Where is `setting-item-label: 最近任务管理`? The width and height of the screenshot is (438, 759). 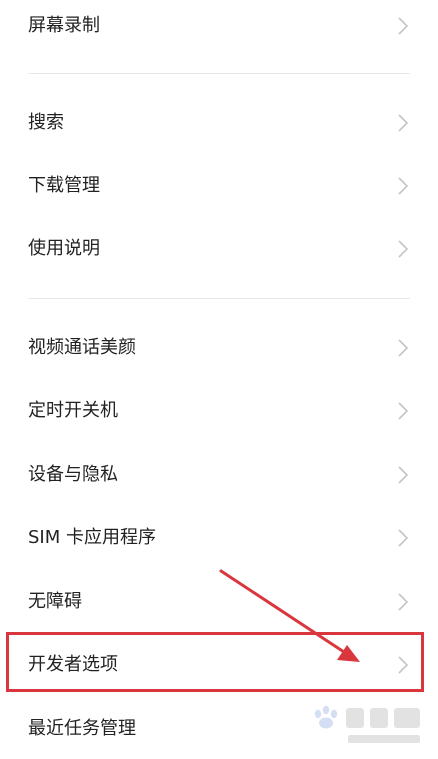
setting-item-label: 最近任务管理 is located at coordinates (82, 728).